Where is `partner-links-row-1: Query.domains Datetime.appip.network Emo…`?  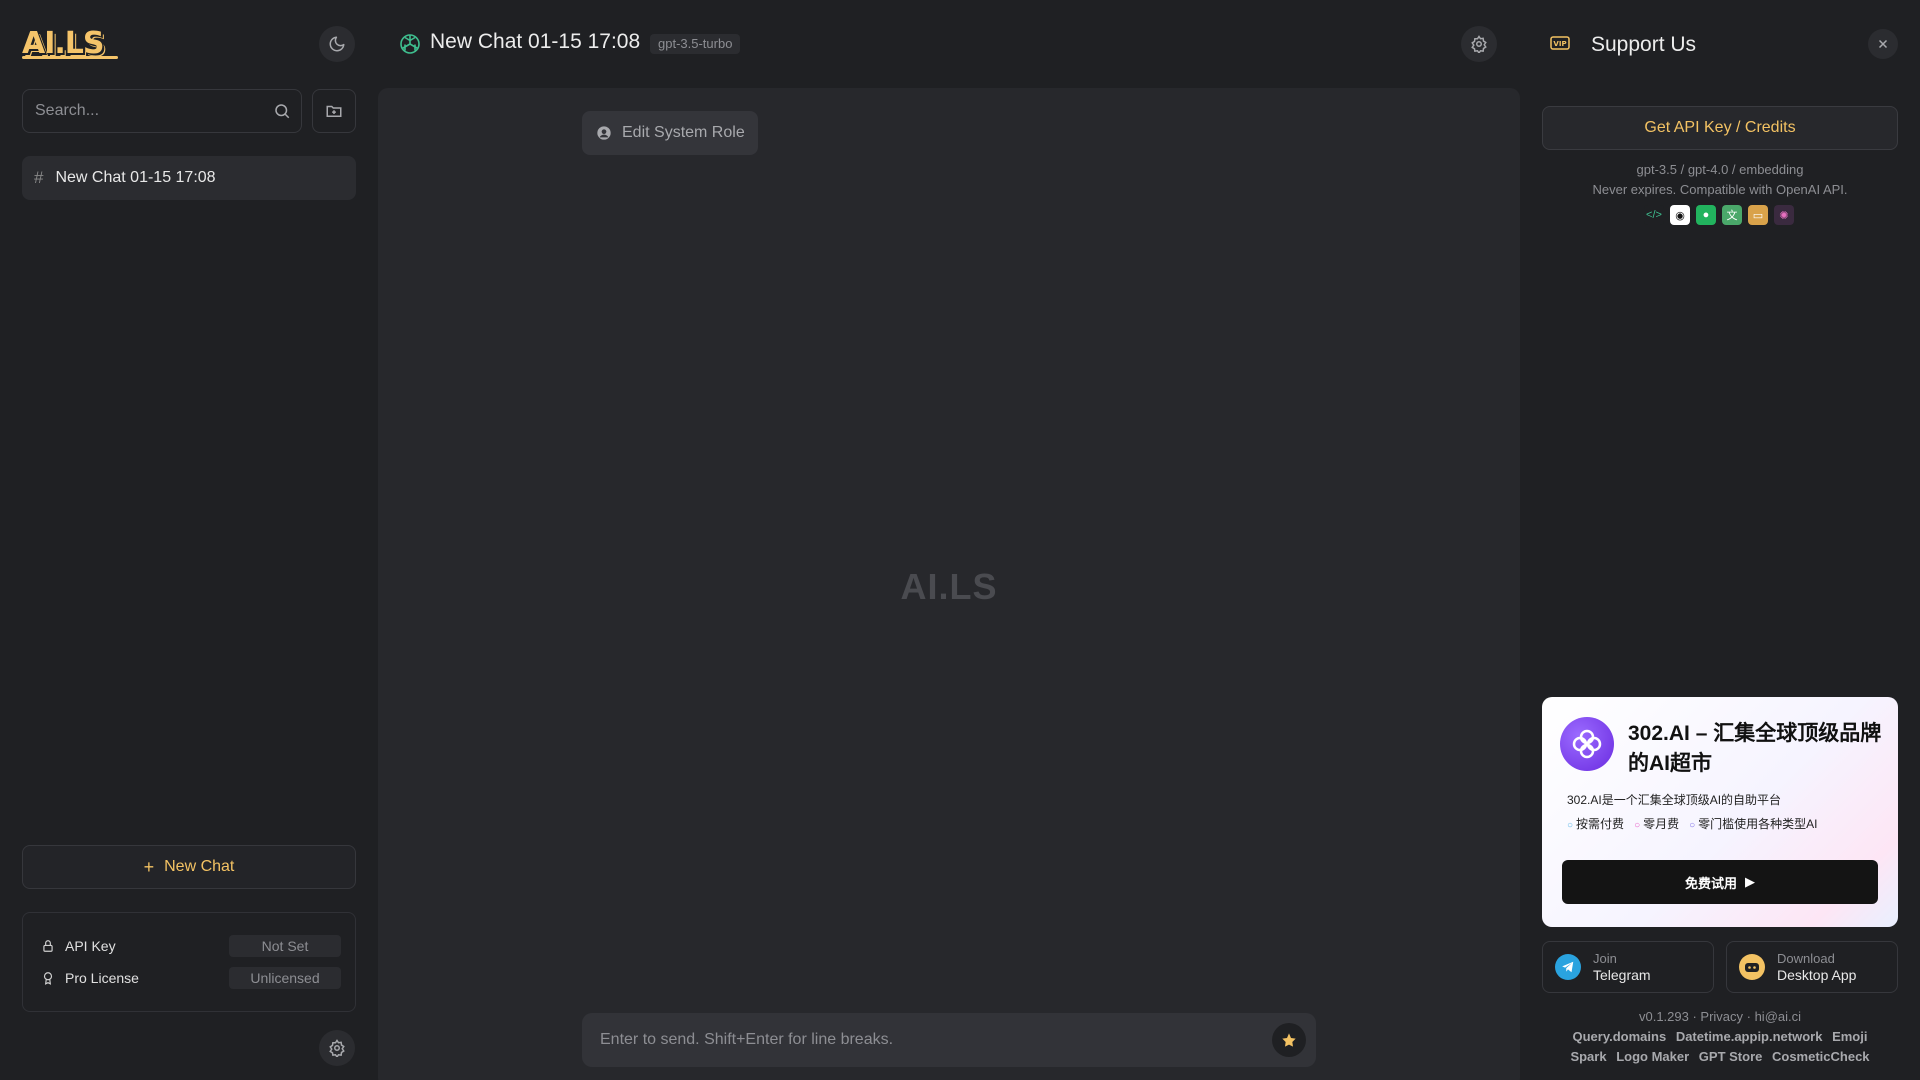 partner-links-row-1: Query.domains Datetime.appip.network Emo… is located at coordinates (1720, 1036).